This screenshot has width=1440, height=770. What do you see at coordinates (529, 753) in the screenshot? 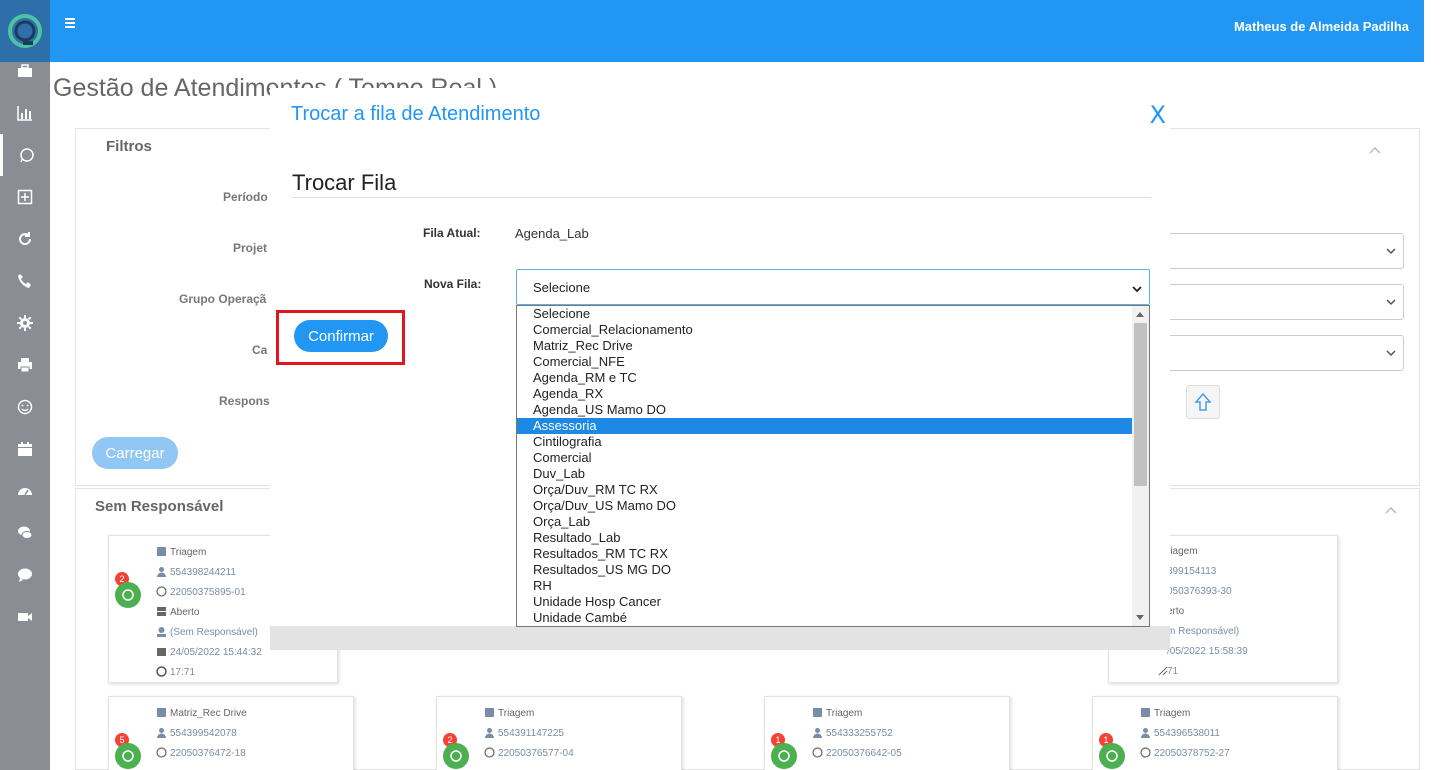
I see `card-protocol: 22050376577-04` at bounding box center [529, 753].